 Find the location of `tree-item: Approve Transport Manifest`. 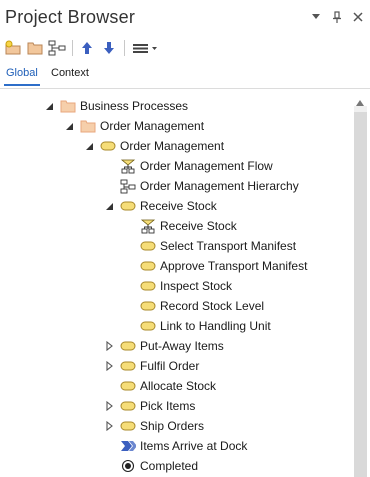

tree-item: Approve Transport Manifest is located at coordinates (215, 266).